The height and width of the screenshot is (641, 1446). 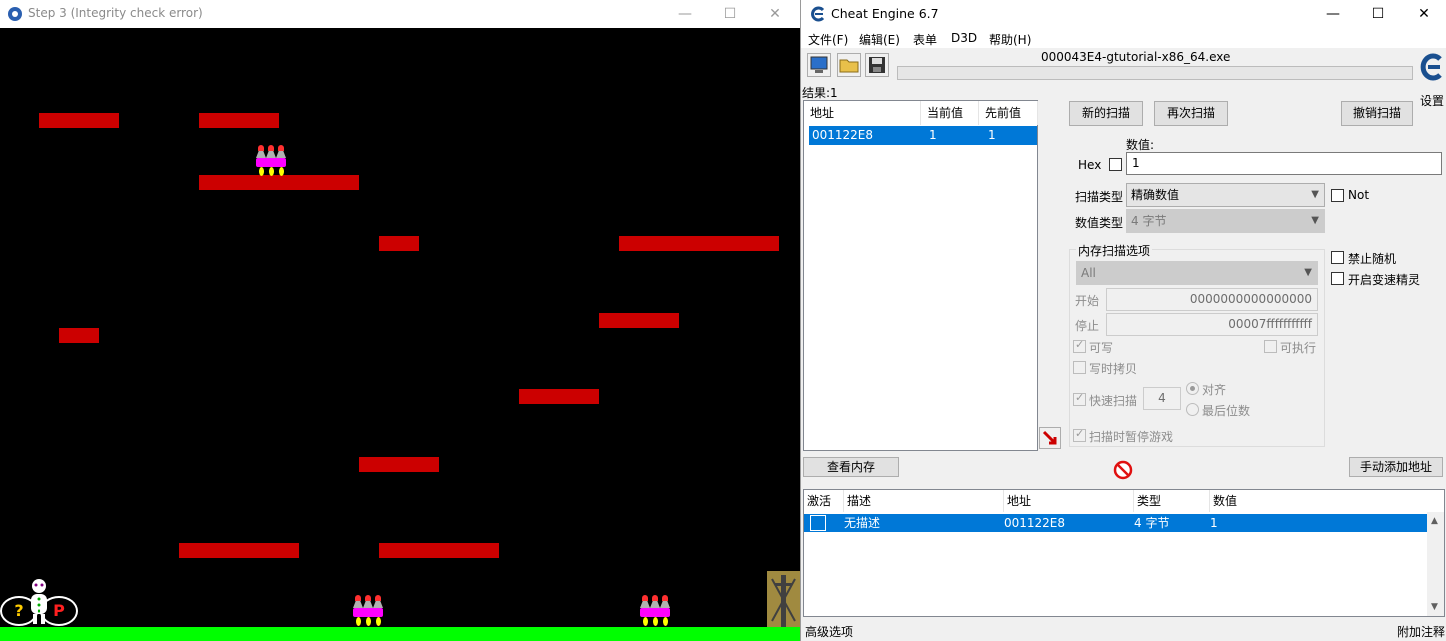 I want to click on address-table: 激活 描述 地址 类型 数值 无描述 001122E8 4 字节 1 ▲ ▼, so click(x=1124, y=553).